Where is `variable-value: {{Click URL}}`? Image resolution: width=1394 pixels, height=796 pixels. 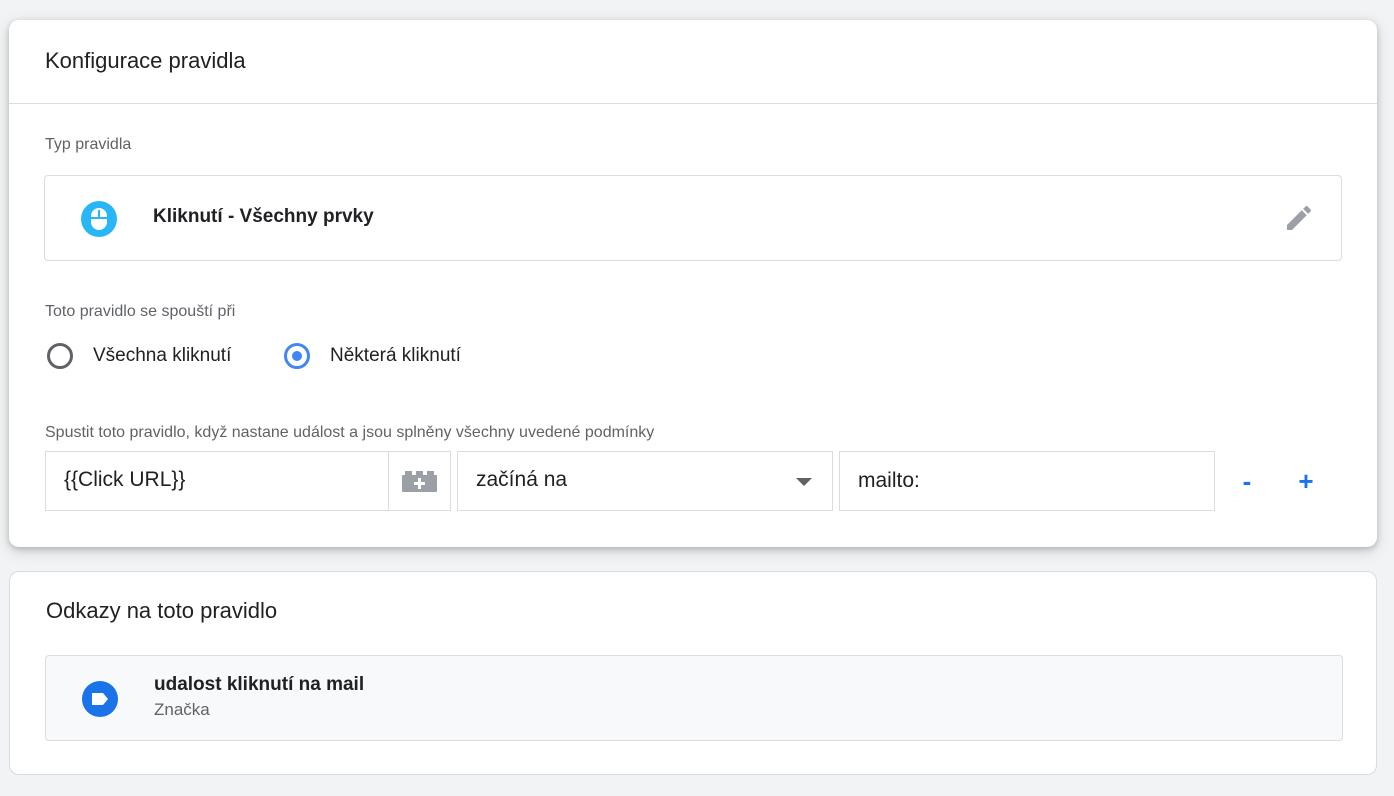 variable-value: {{Click URL}} is located at coordinates (125, 479).